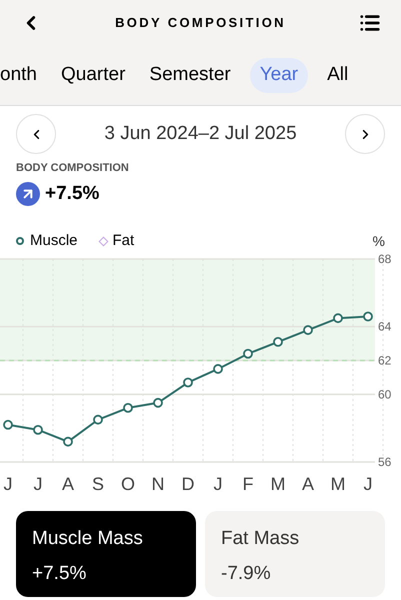 This screenshot has width=401, height=600. Describe the element at coordinates (88, 539) in the screenshot. I see `card-title: Muscle Mass` at that location.